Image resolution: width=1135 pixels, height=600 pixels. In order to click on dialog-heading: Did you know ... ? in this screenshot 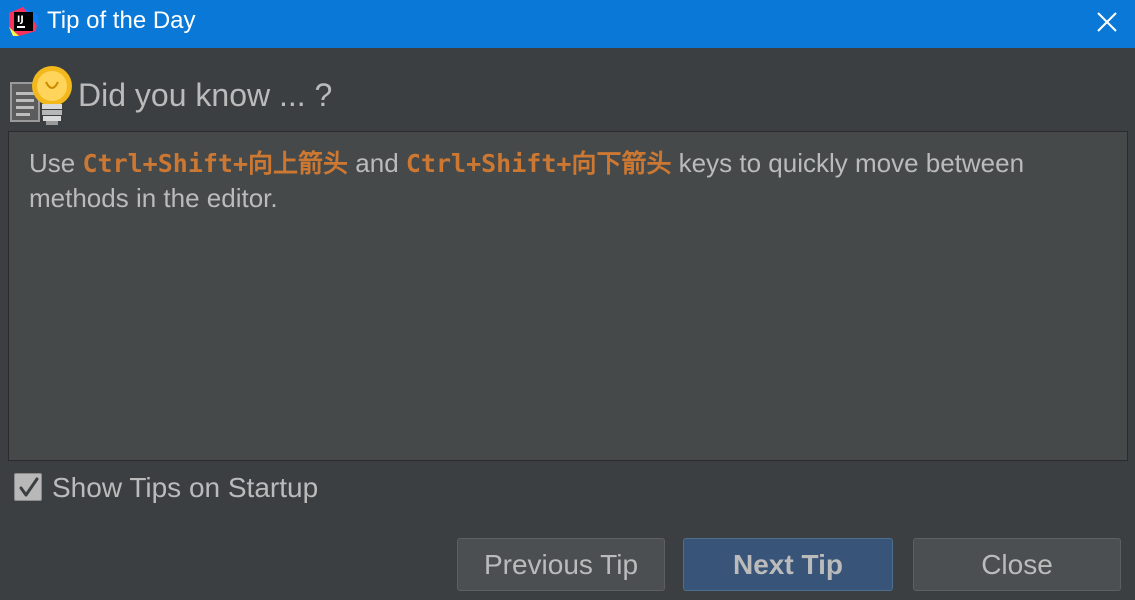, I will do `click(205, 95)`.